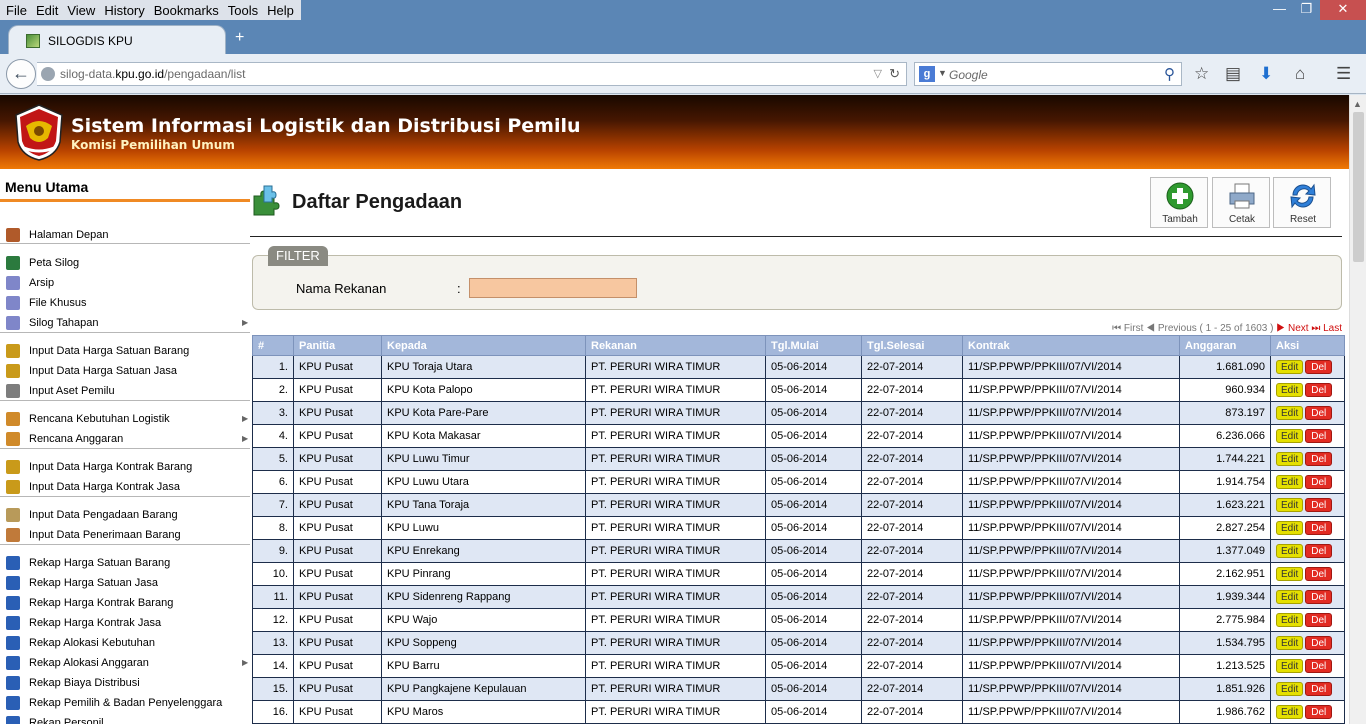 This screenshot has width=1366, height=724. Describe the element at coordinates (1225, 345) in the screenshot. I see `column-header: Anggaran` at that location.